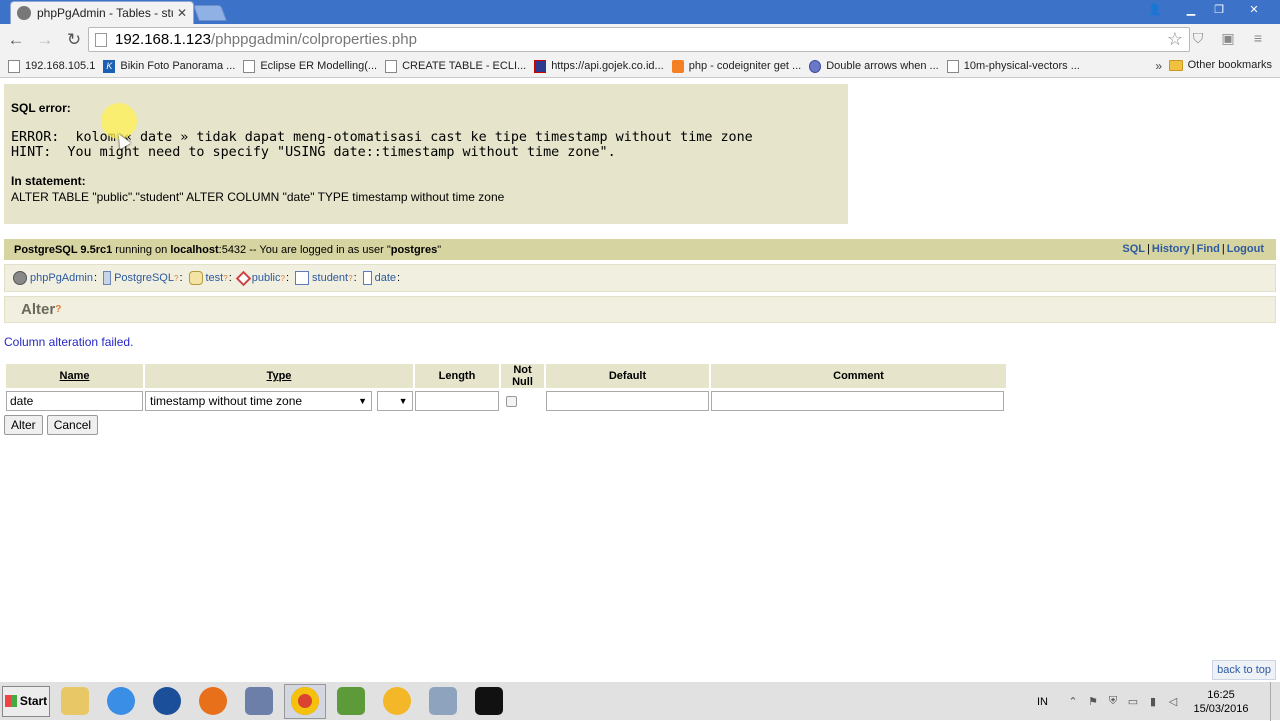  Describe the element at coordinates (262, 278) in the screenshot. I see `breadcrumb-schema: public?:` at that location.